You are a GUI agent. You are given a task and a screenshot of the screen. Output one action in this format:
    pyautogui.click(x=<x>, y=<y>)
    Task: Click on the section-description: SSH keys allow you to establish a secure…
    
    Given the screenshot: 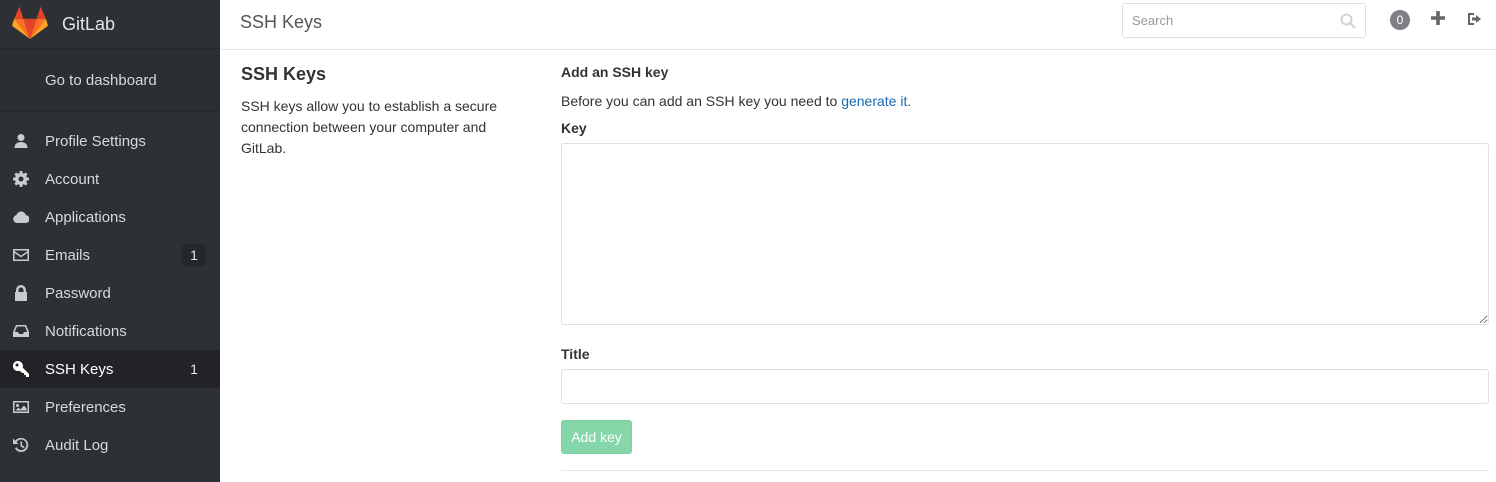 What is the action you would take?
    pyautogui.click(x=369, y=127)
    